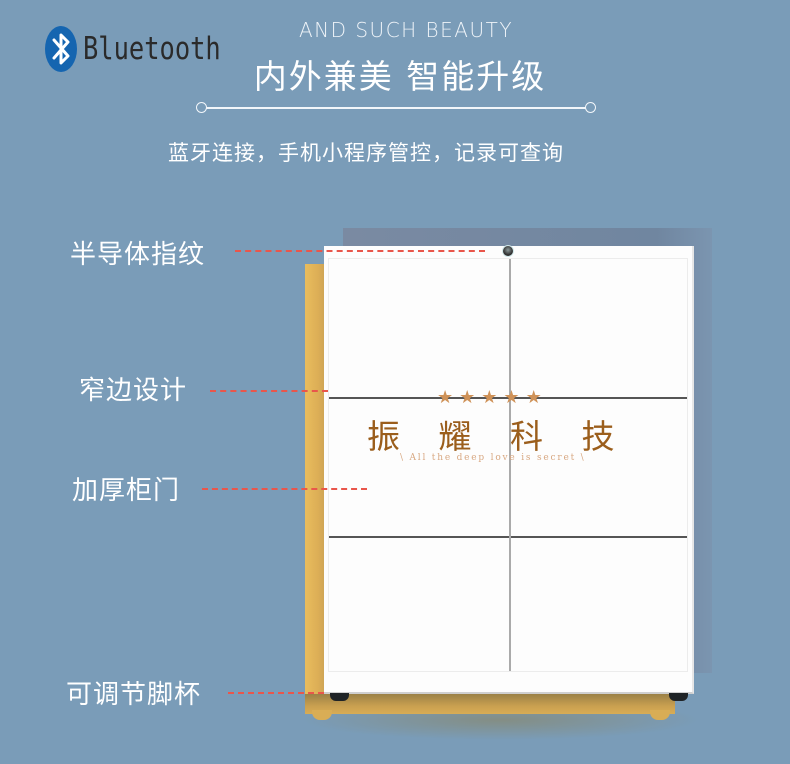 The image size is (790, 764). Describe the element at coordinates (508, 537) in the screenshot. I see `shelf-line-lower` at that location.